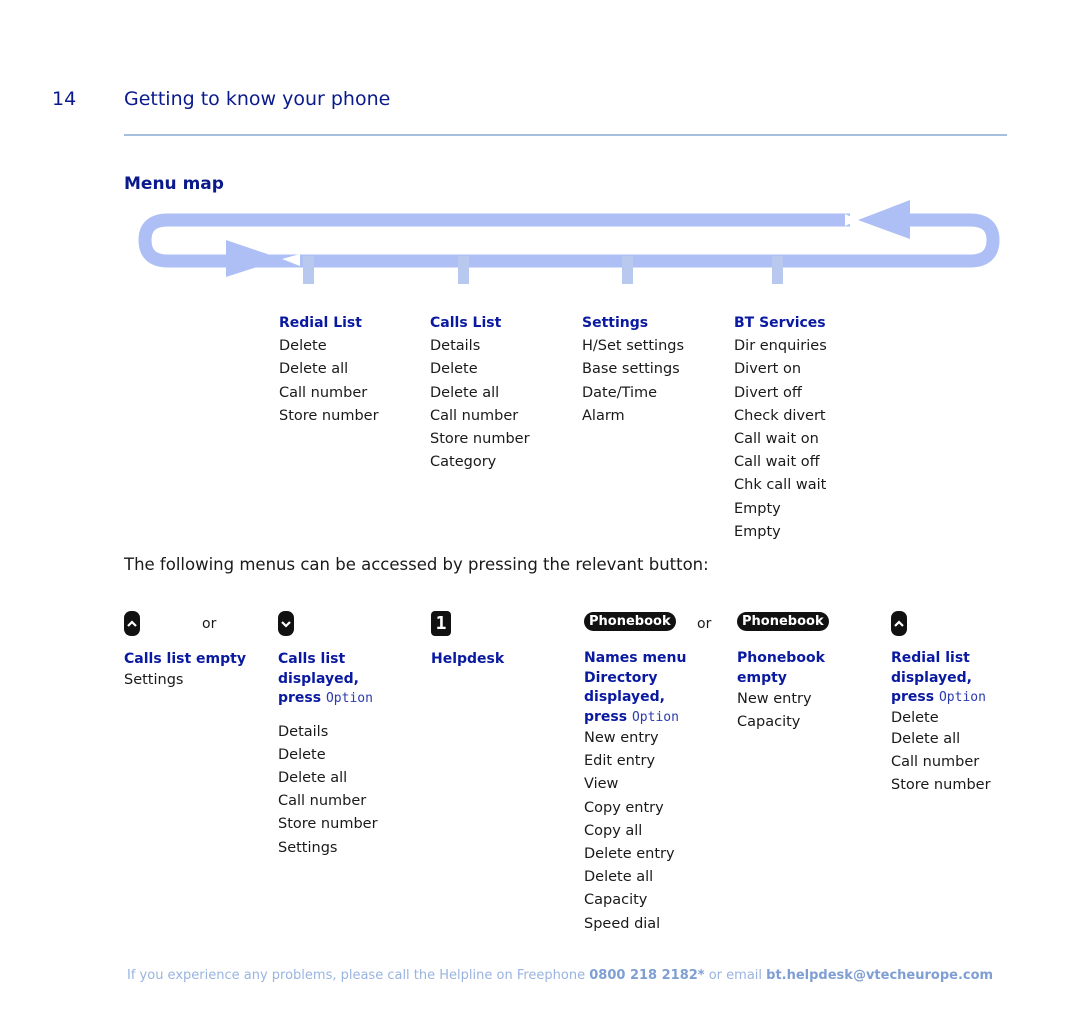 The height and width of the screenshot is (1021, 1080). What do you see at coordinates (320, 323) in the screenshot?
I see `menu-column-title: Redial List` at bounding box center [320, 323].